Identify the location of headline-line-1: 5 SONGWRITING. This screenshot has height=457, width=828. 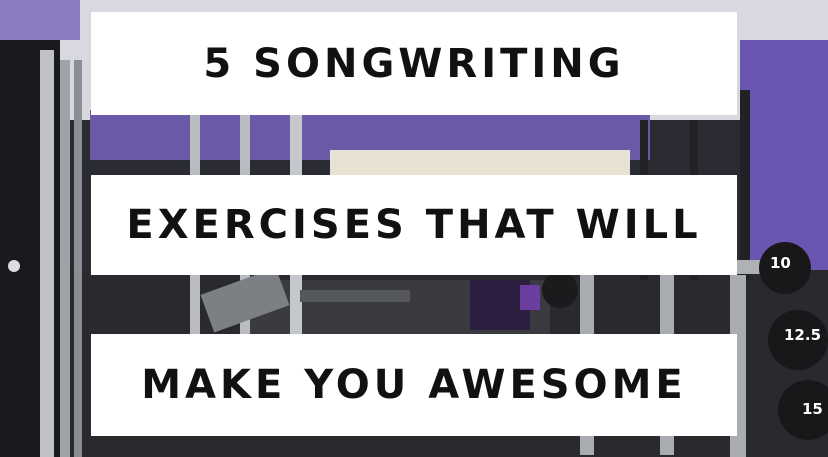
(414, 63).